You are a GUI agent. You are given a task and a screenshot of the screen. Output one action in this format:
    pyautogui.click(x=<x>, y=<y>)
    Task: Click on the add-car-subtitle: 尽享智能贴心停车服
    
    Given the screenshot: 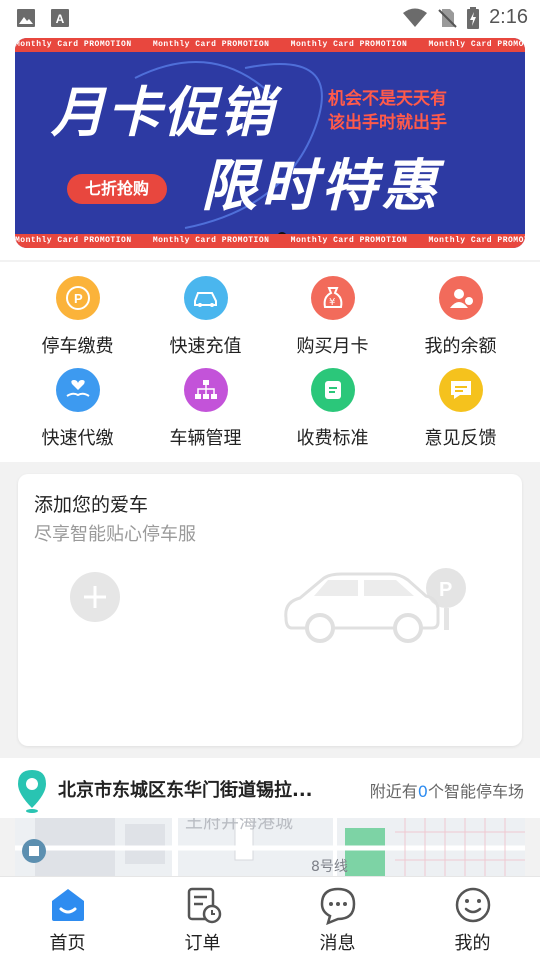 What is the action you would take?
    pyautogui.click(x=115, y=534)
    